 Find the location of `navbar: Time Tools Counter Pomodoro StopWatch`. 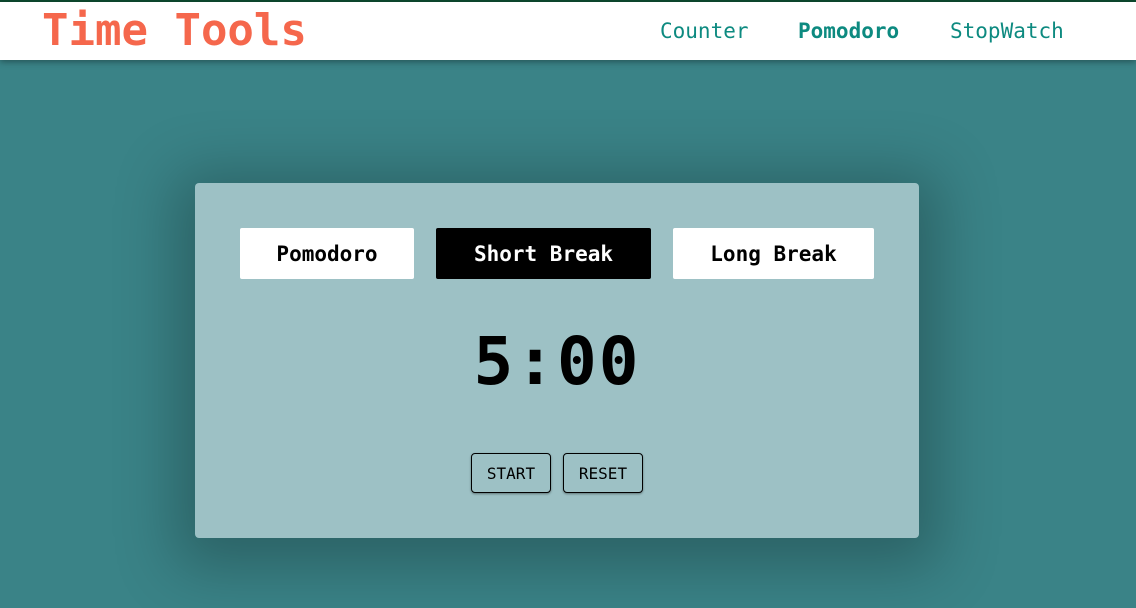

navbar: Time Tools Counter Pomodoro StopWatch is located at coordinates (568, 31).